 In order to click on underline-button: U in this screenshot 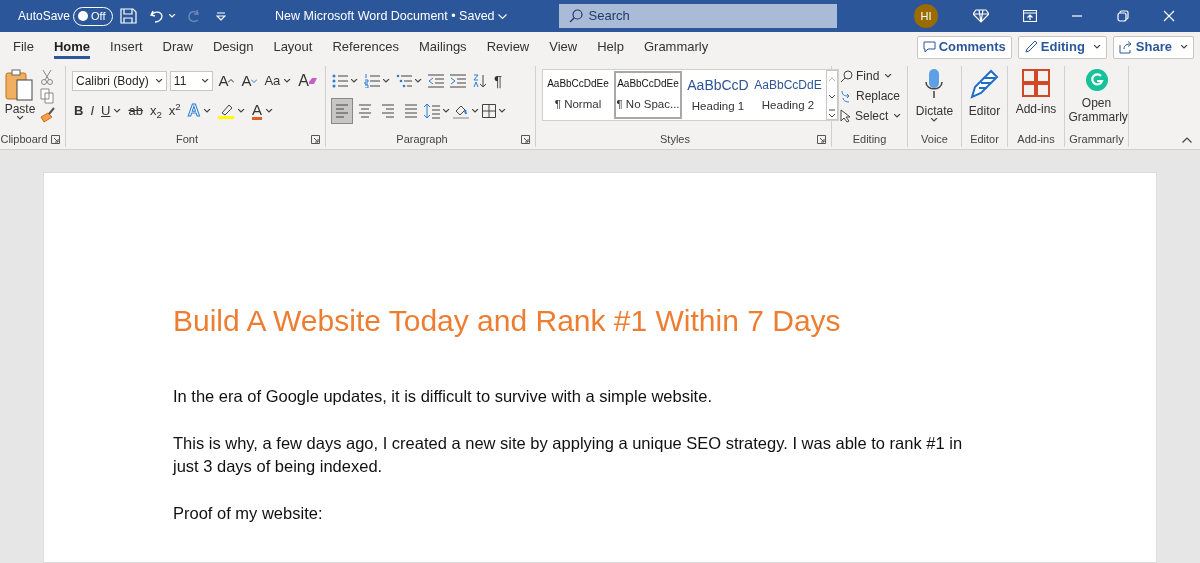, I will do `click(111, 111)`.